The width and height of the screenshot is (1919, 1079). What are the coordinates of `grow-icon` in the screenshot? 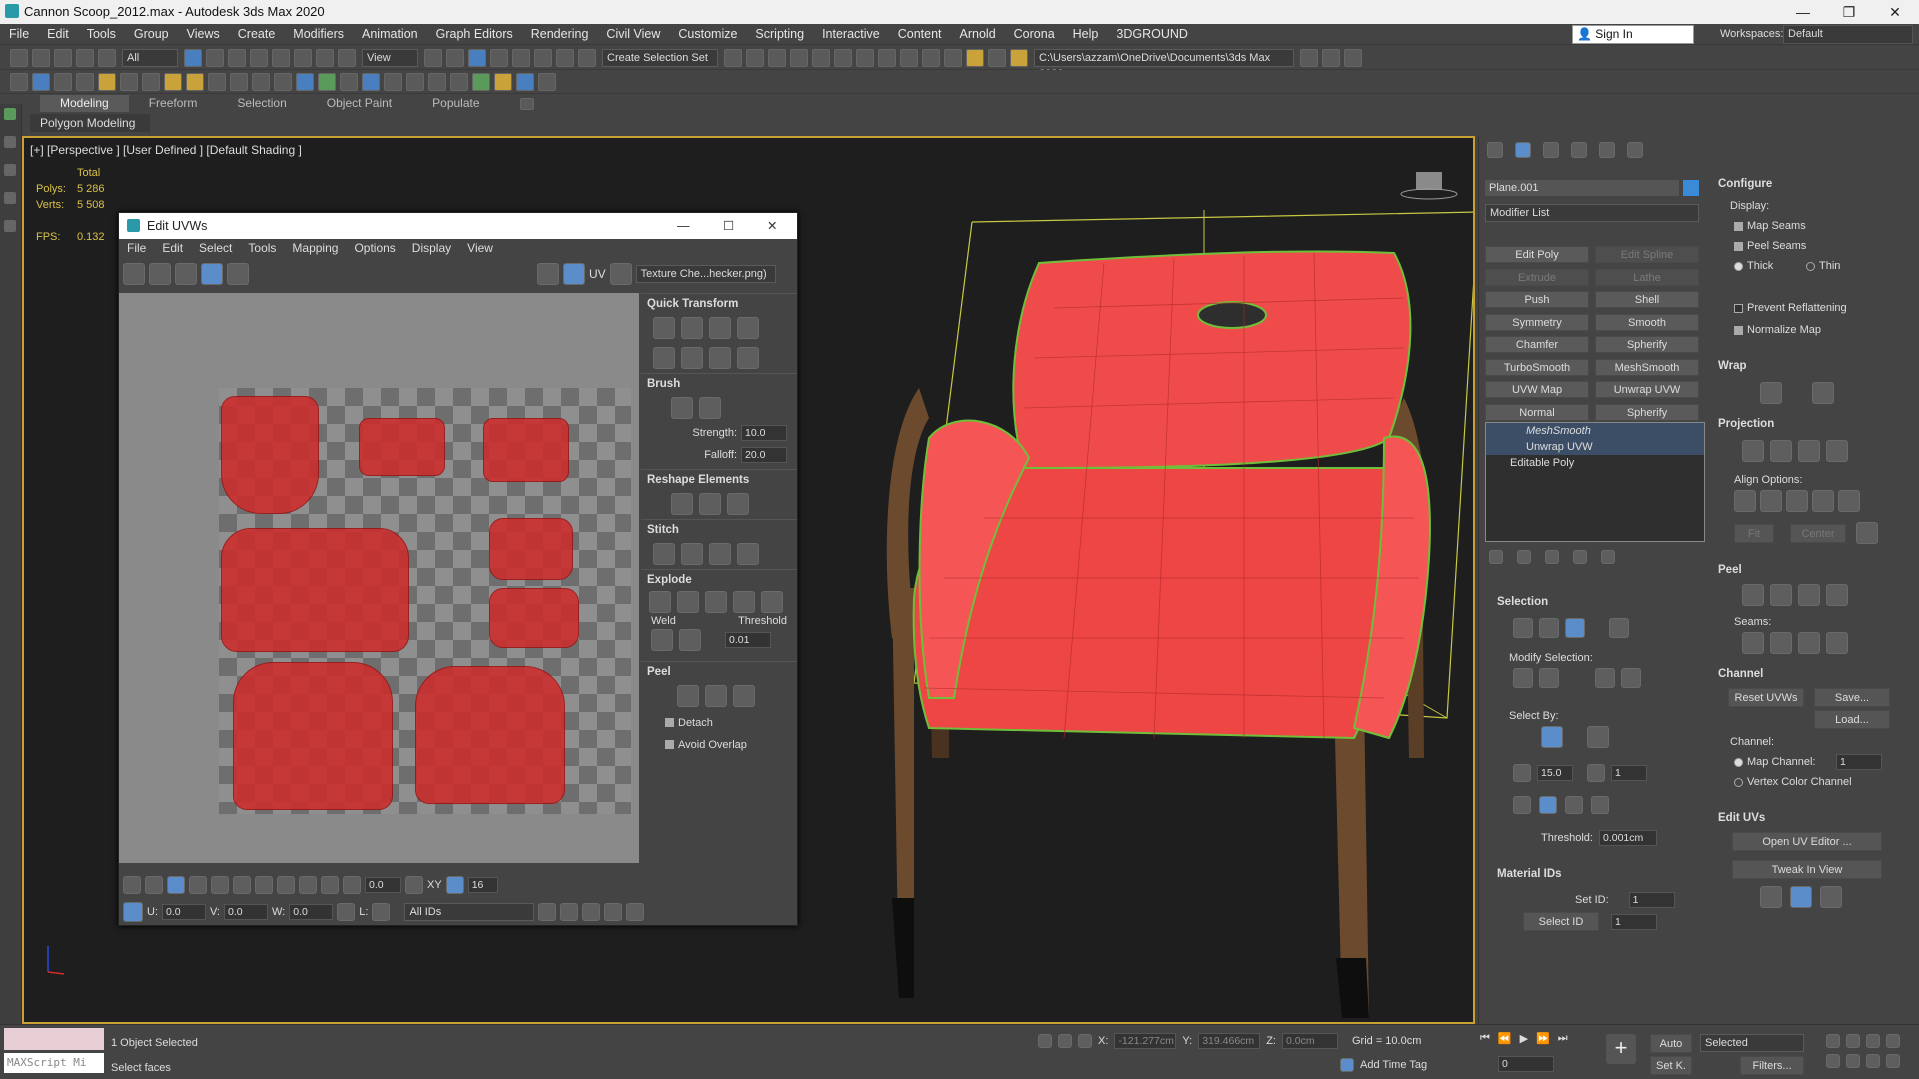 It's located at (220, 885).